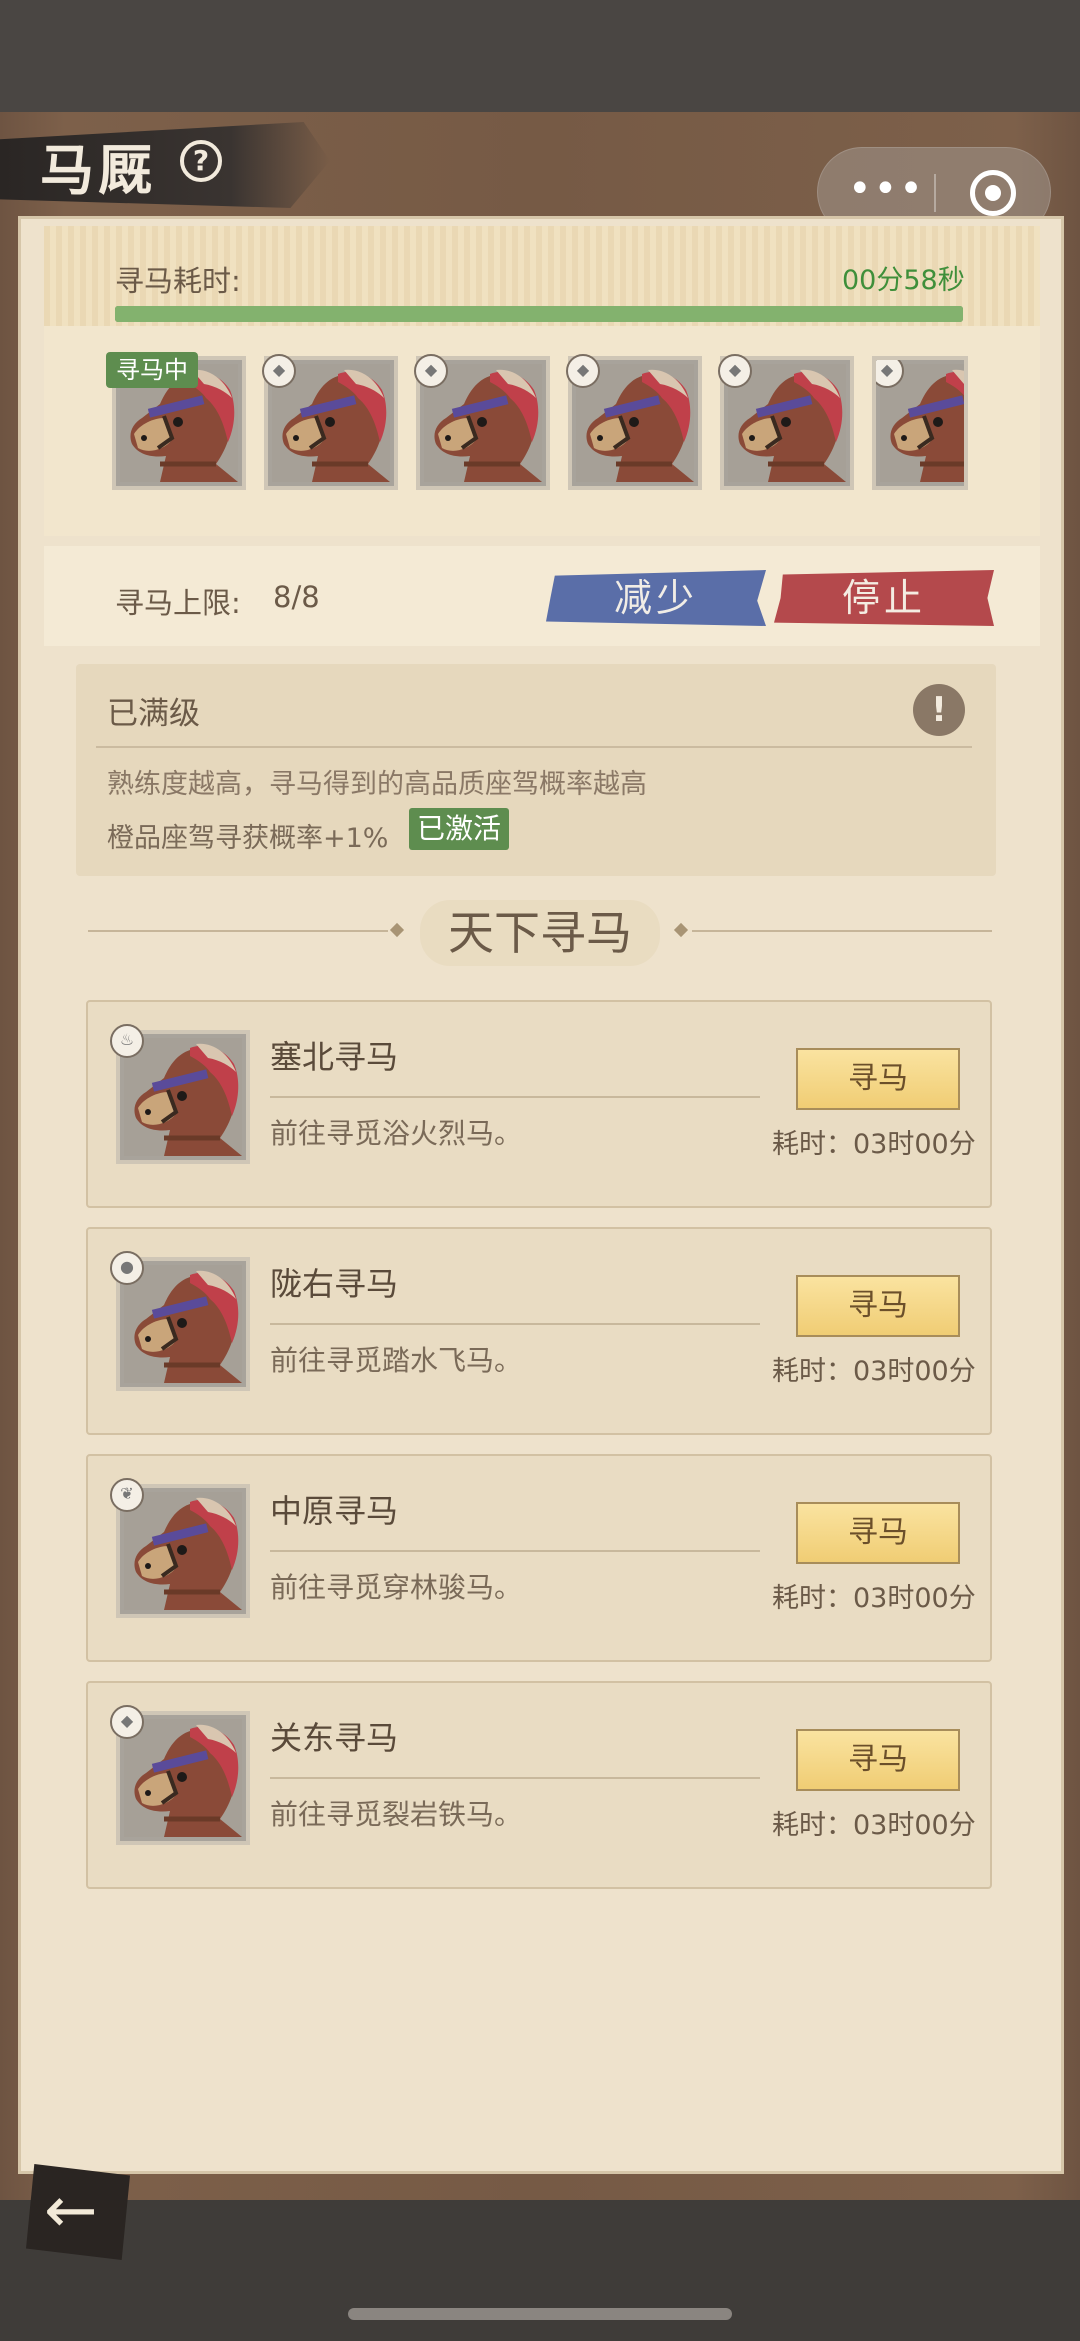 Image resolution: width=1080 pixels, height=2341 pixels. What do you see at coordinates (903, 280) in the screenshot?
I see `search-time-remaining: 00分58秒` at bounding box center [903, 280].